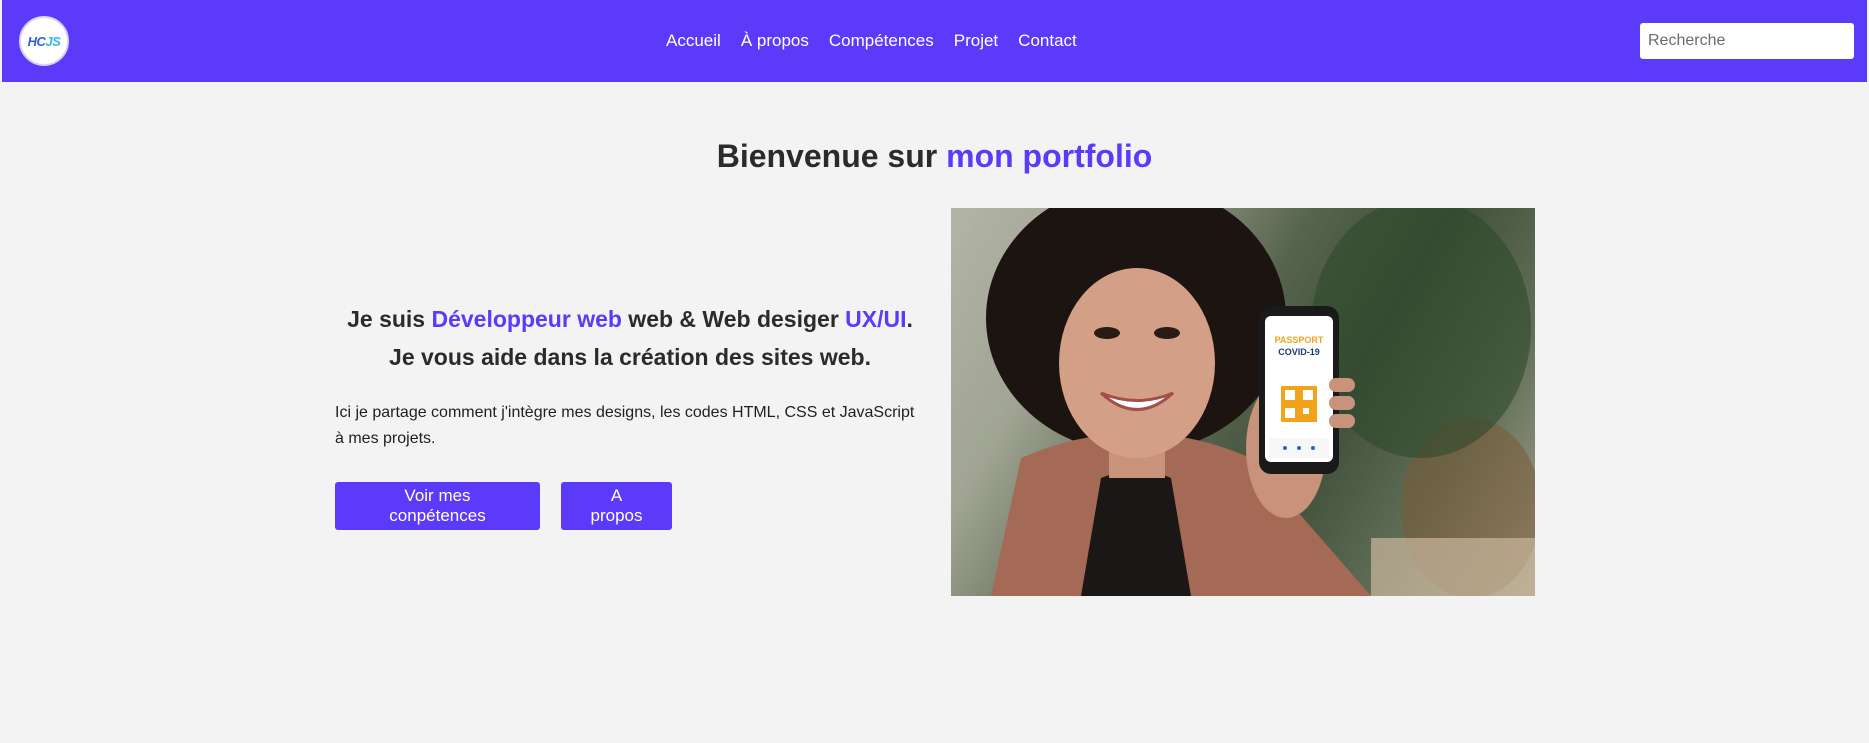 The image size is (1869, 743). I want to click on page-title: Bienvenue sur mon portfolio, so click(934, 156).